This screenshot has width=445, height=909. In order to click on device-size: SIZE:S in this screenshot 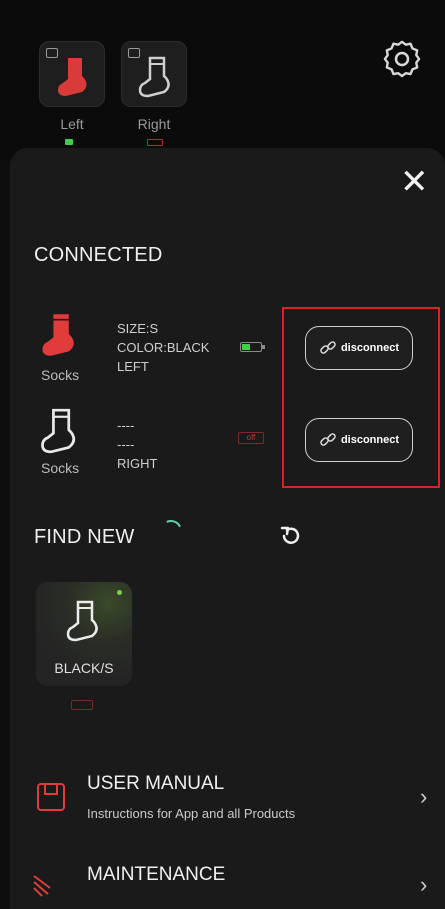, I will do `click(138, 328)`.